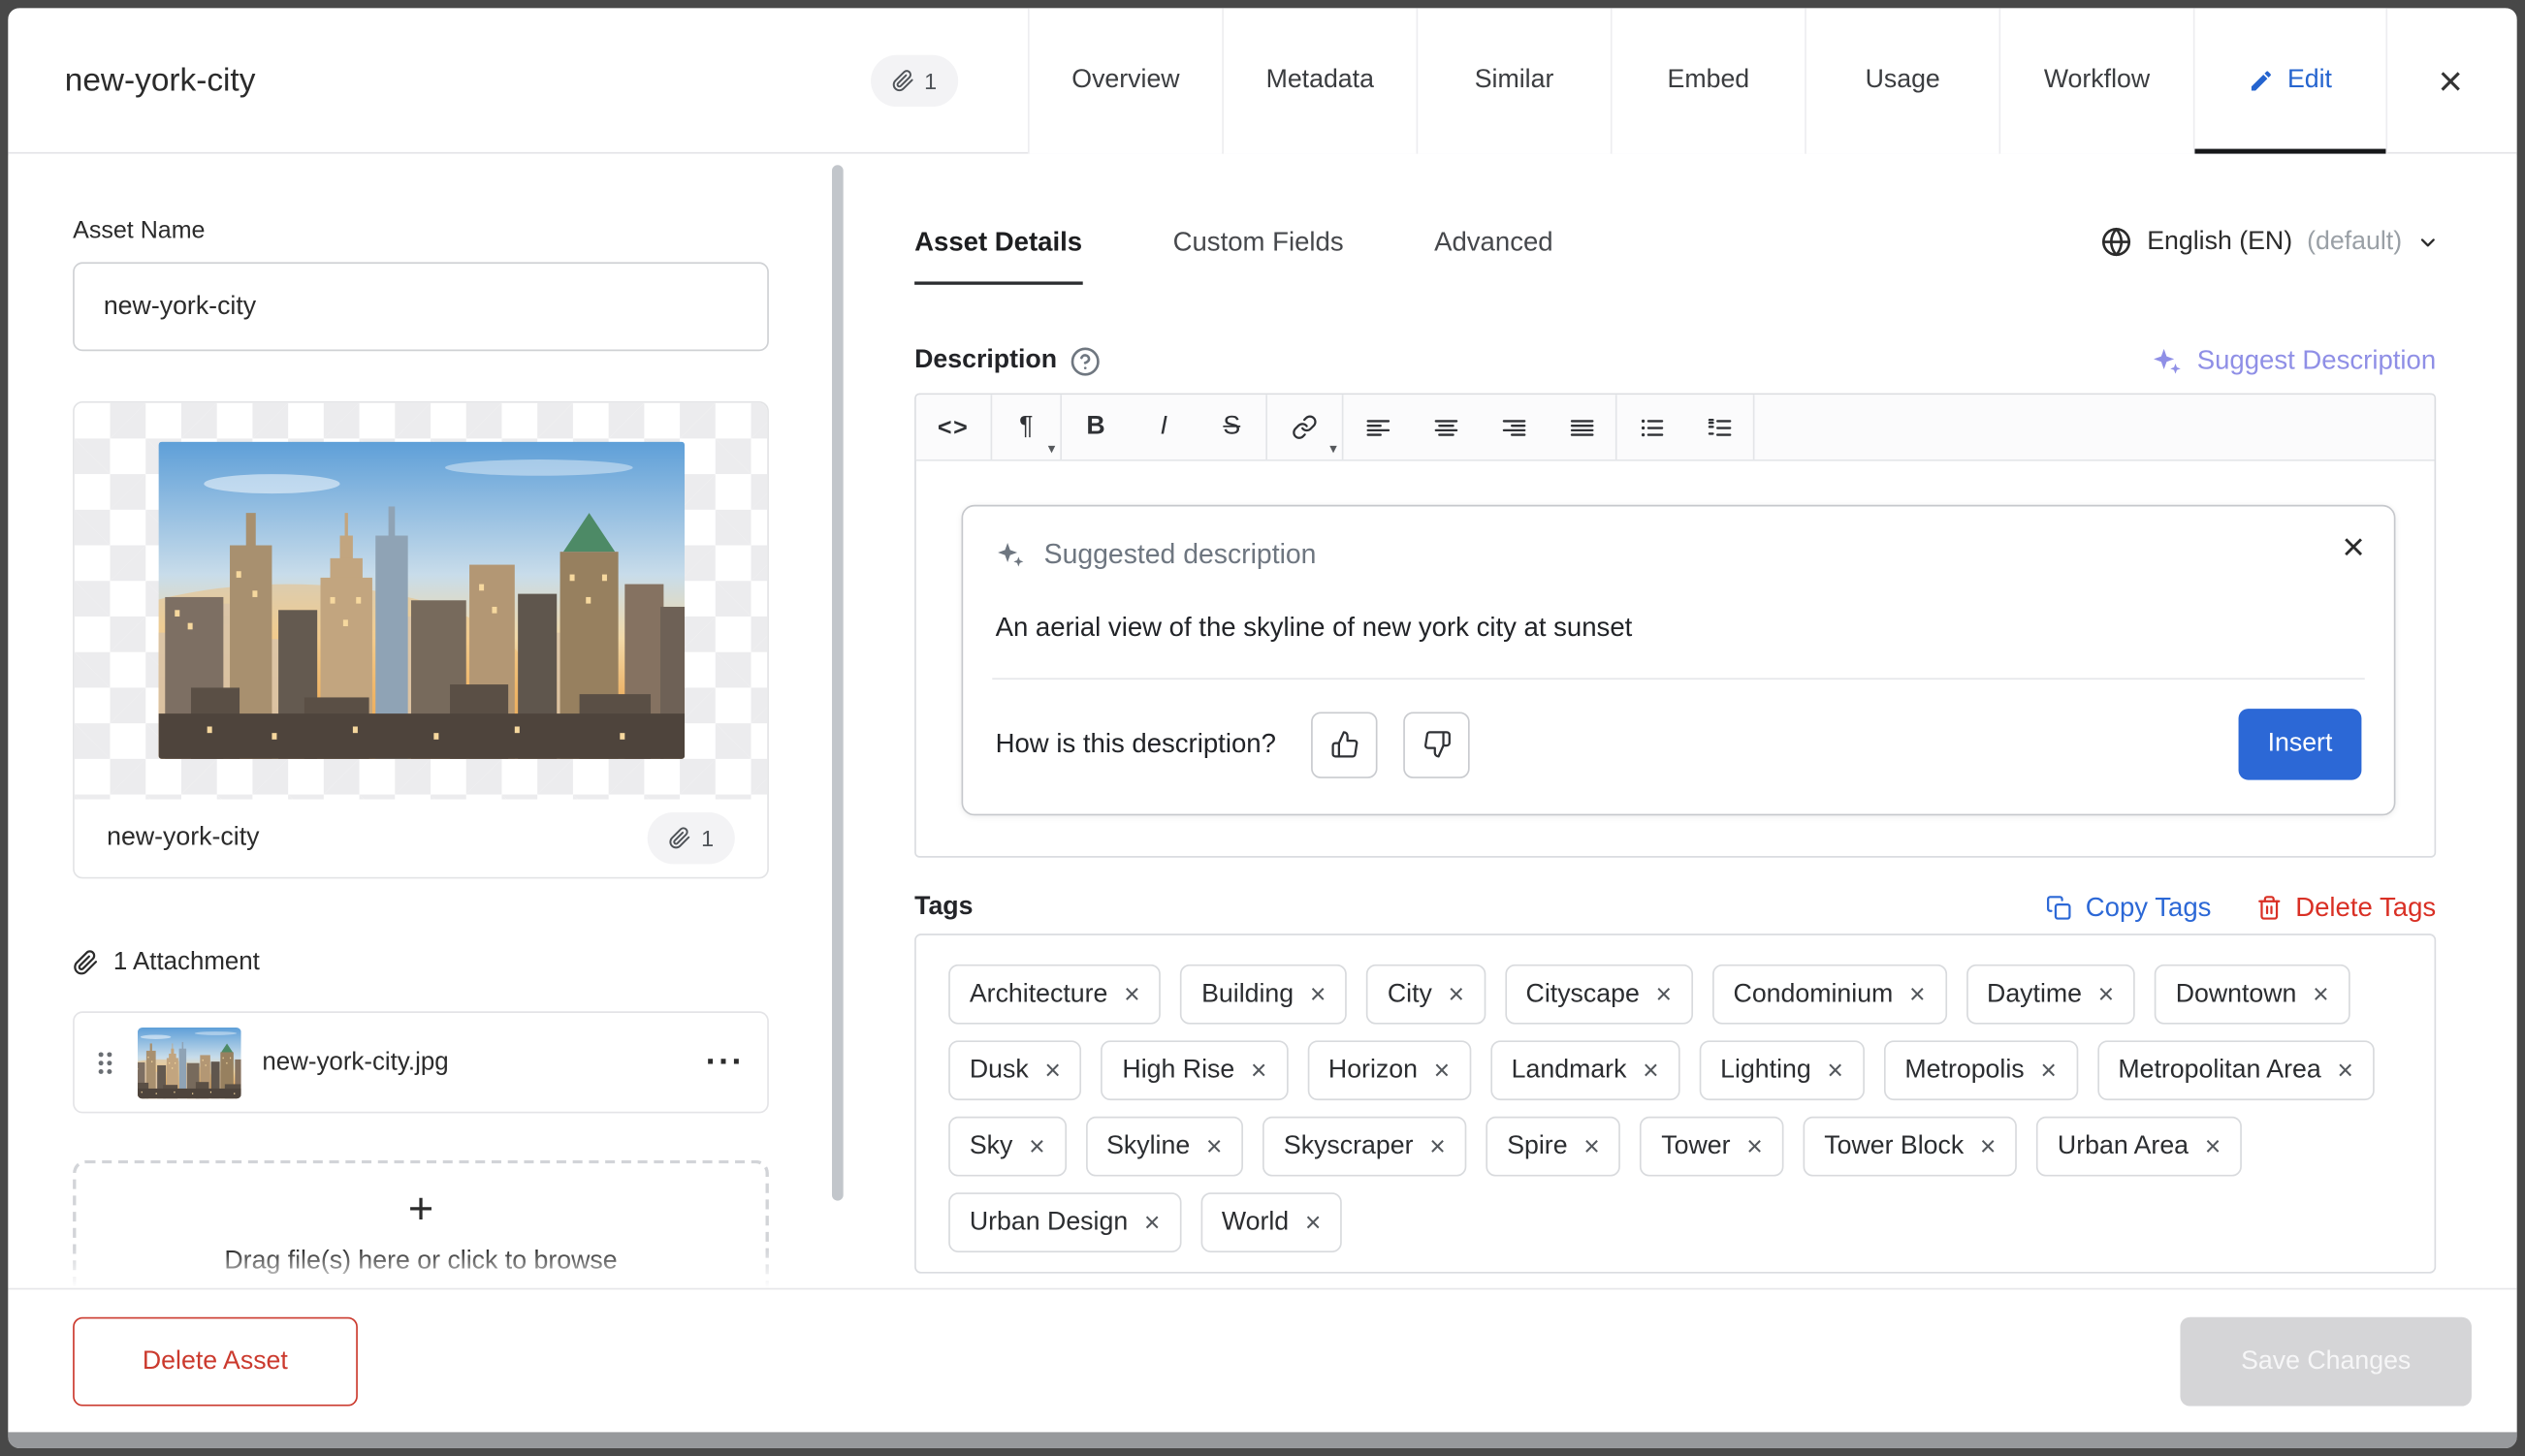  I want to click on tag-label: Tower Block, so click(1895, 1146).